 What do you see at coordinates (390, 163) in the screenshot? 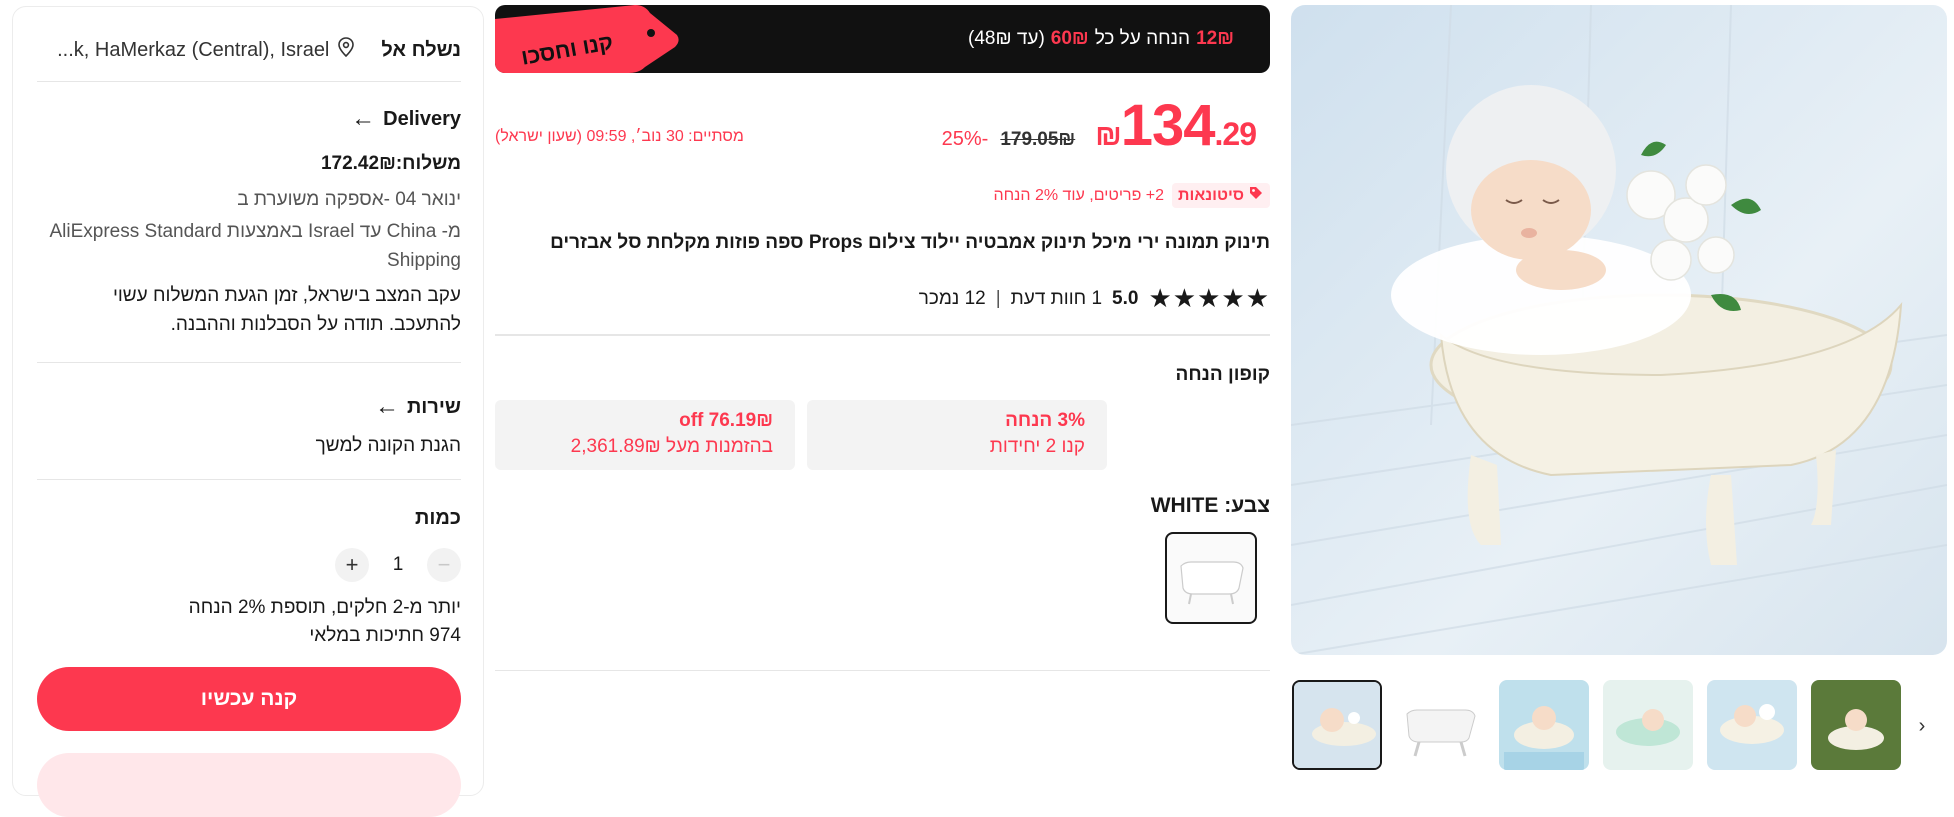
I see `shipping-cost: משלוח:172.42₪` at bounding box center [390, 163].